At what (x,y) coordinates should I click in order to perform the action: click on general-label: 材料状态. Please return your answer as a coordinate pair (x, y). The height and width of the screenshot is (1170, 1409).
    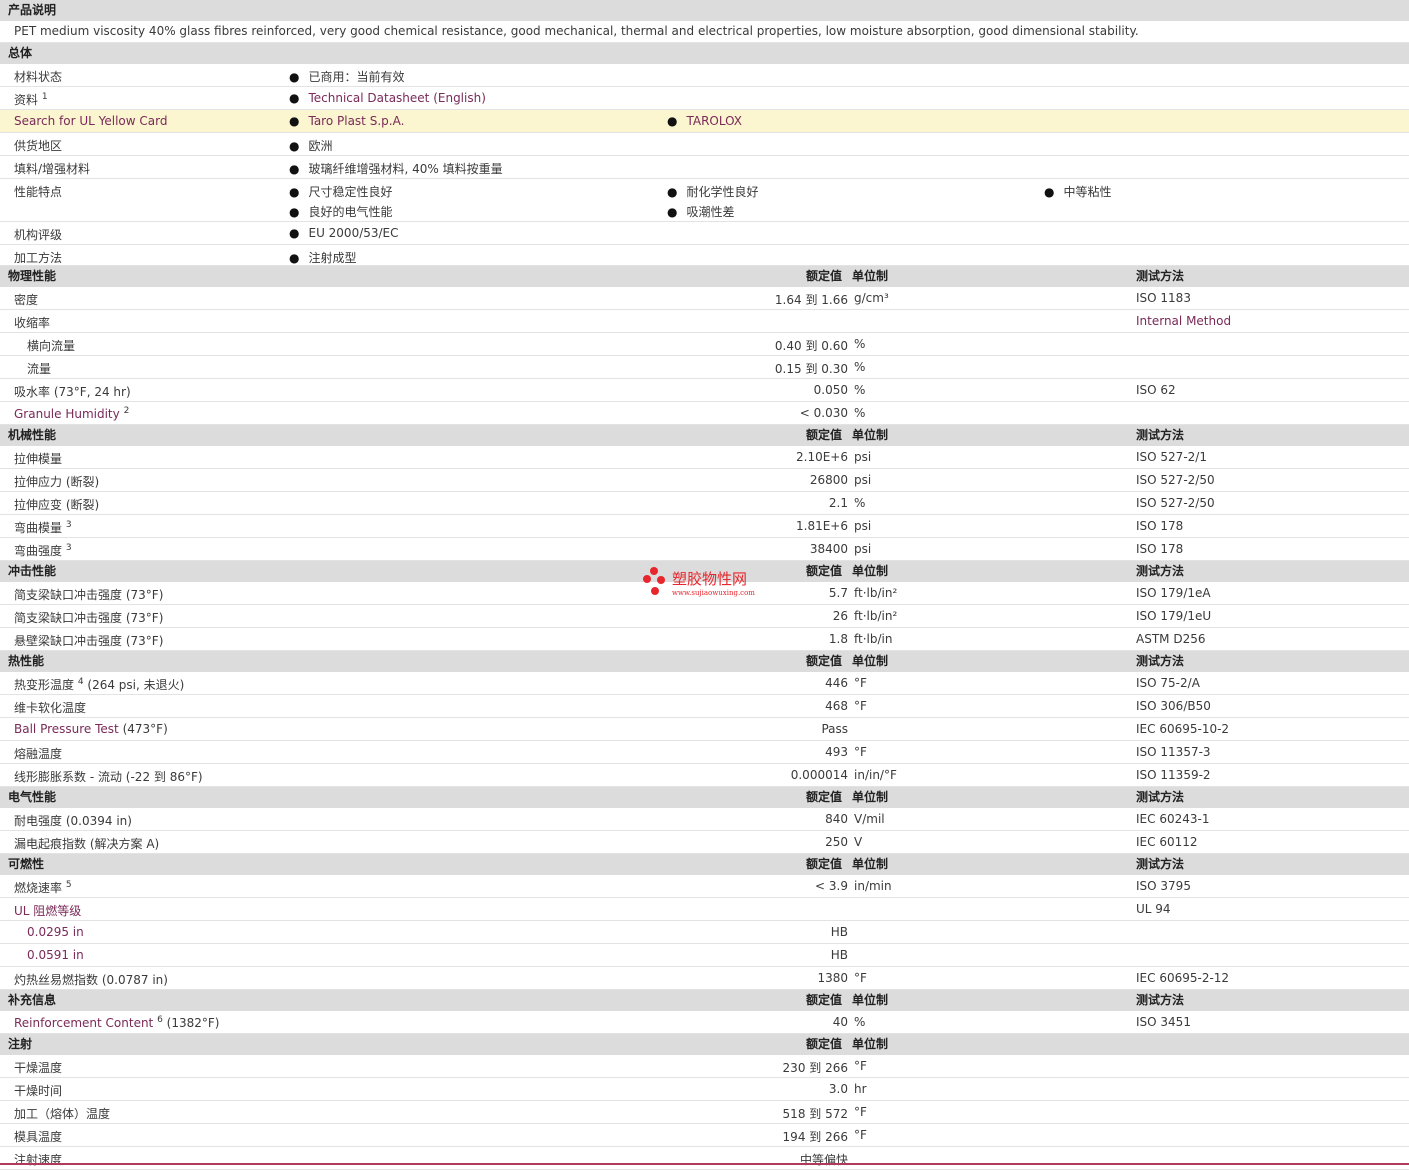
    Looking at the image, I should click on (38, 77).